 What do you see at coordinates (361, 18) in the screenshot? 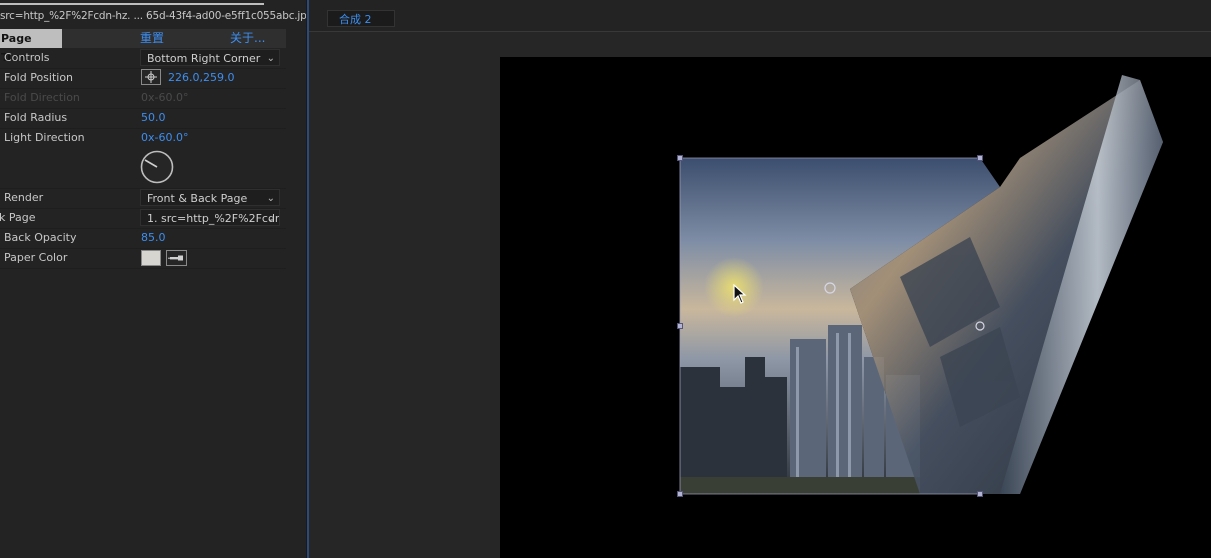
I see `tab-composition: 合成 2` at bounding box center [361, 18].